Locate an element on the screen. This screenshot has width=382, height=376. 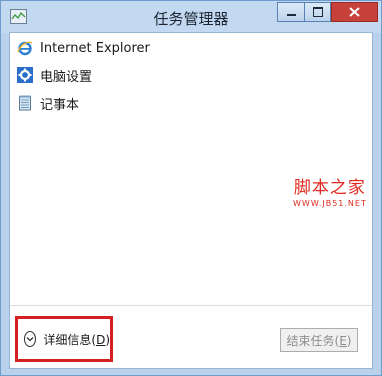
app-label: 电脑设置 is located at coordinates (66, 77).